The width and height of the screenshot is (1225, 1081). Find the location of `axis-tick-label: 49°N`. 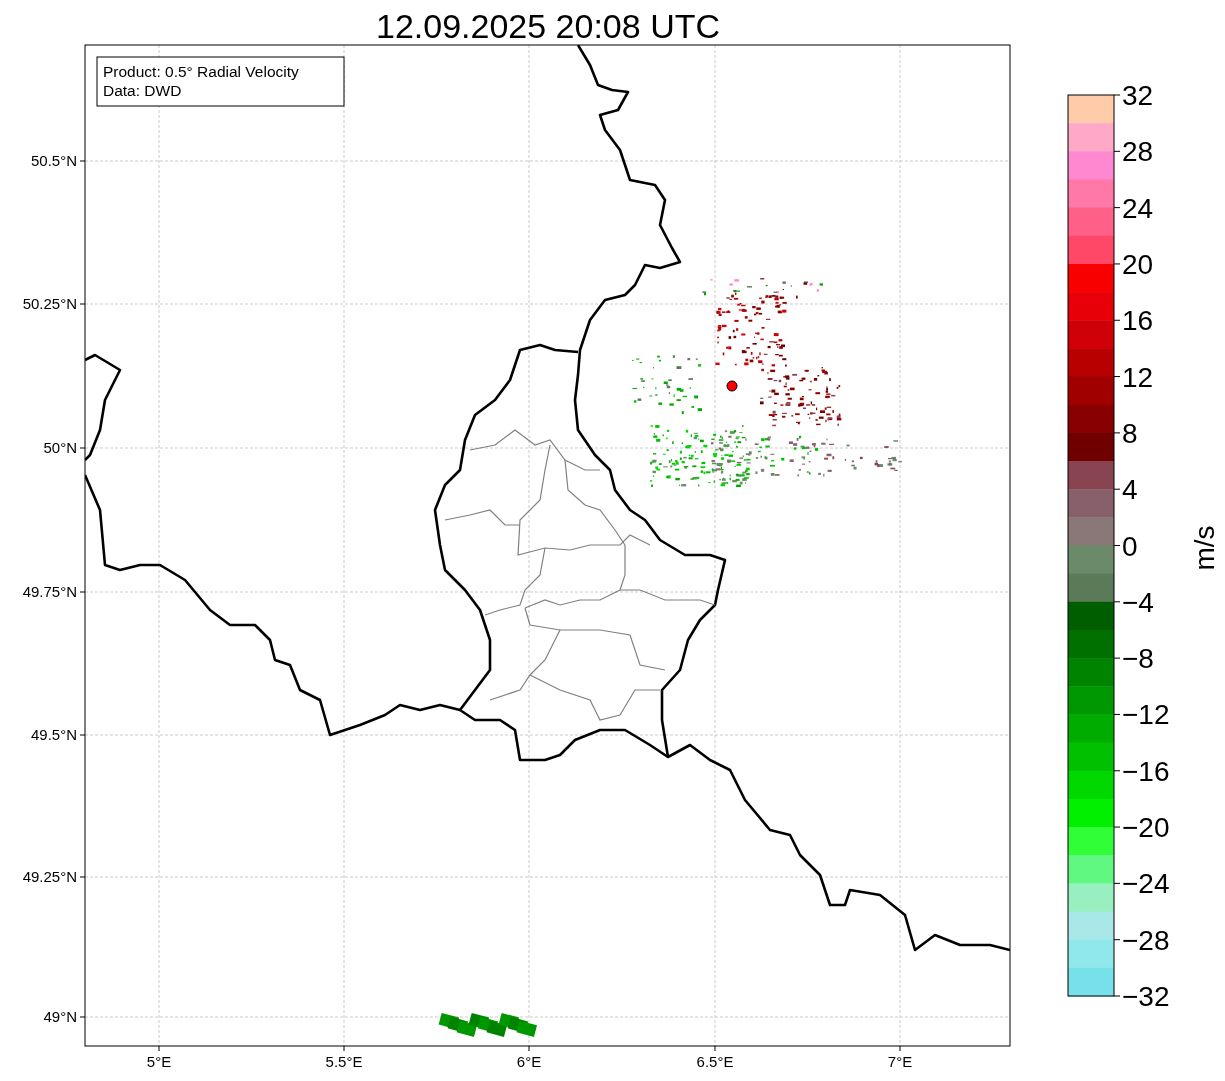

axis-tick-label: 49°N is located at coordinates (60, 1016).